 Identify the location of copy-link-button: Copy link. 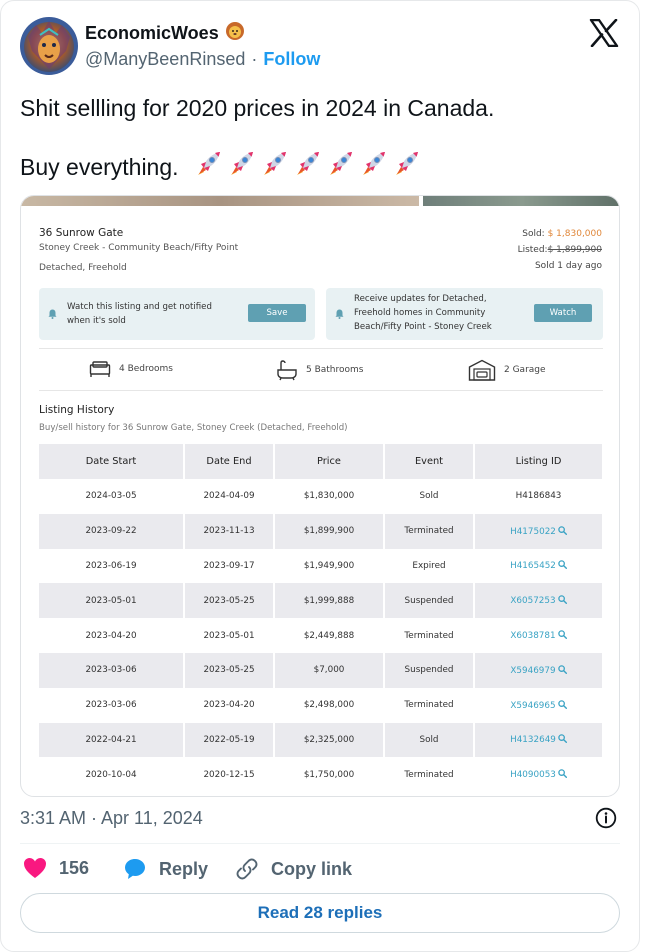
(293, 869).